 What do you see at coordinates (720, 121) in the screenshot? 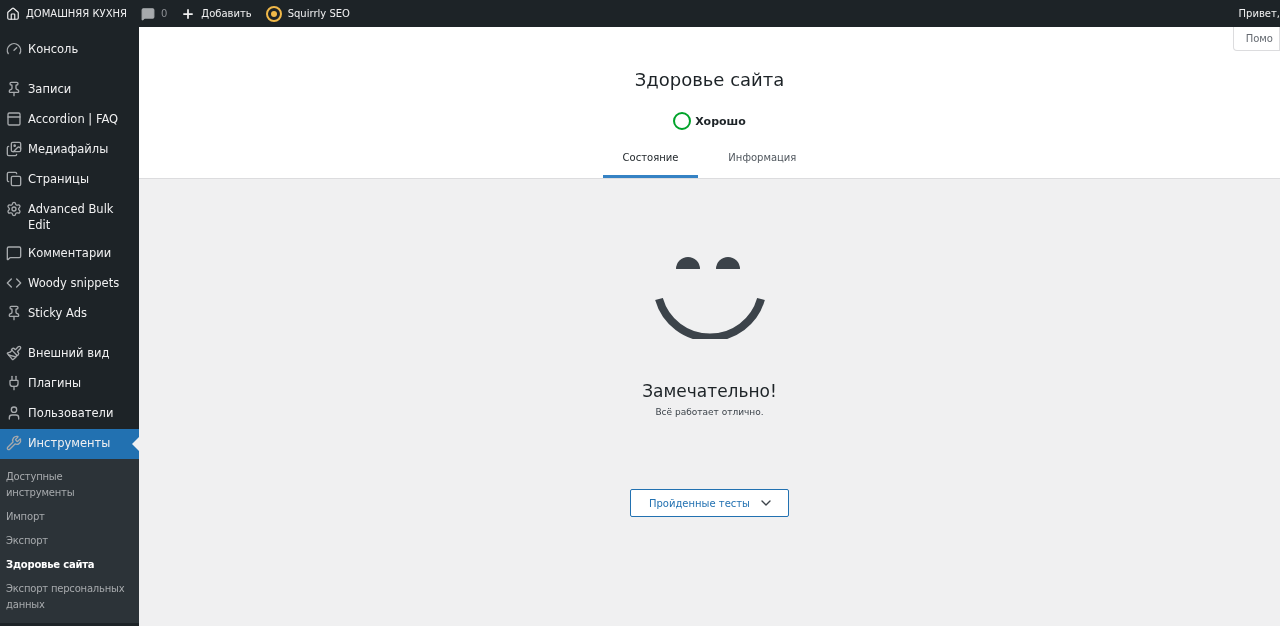
I see `status-label: Хорошо` at bounding box center [720, 121].